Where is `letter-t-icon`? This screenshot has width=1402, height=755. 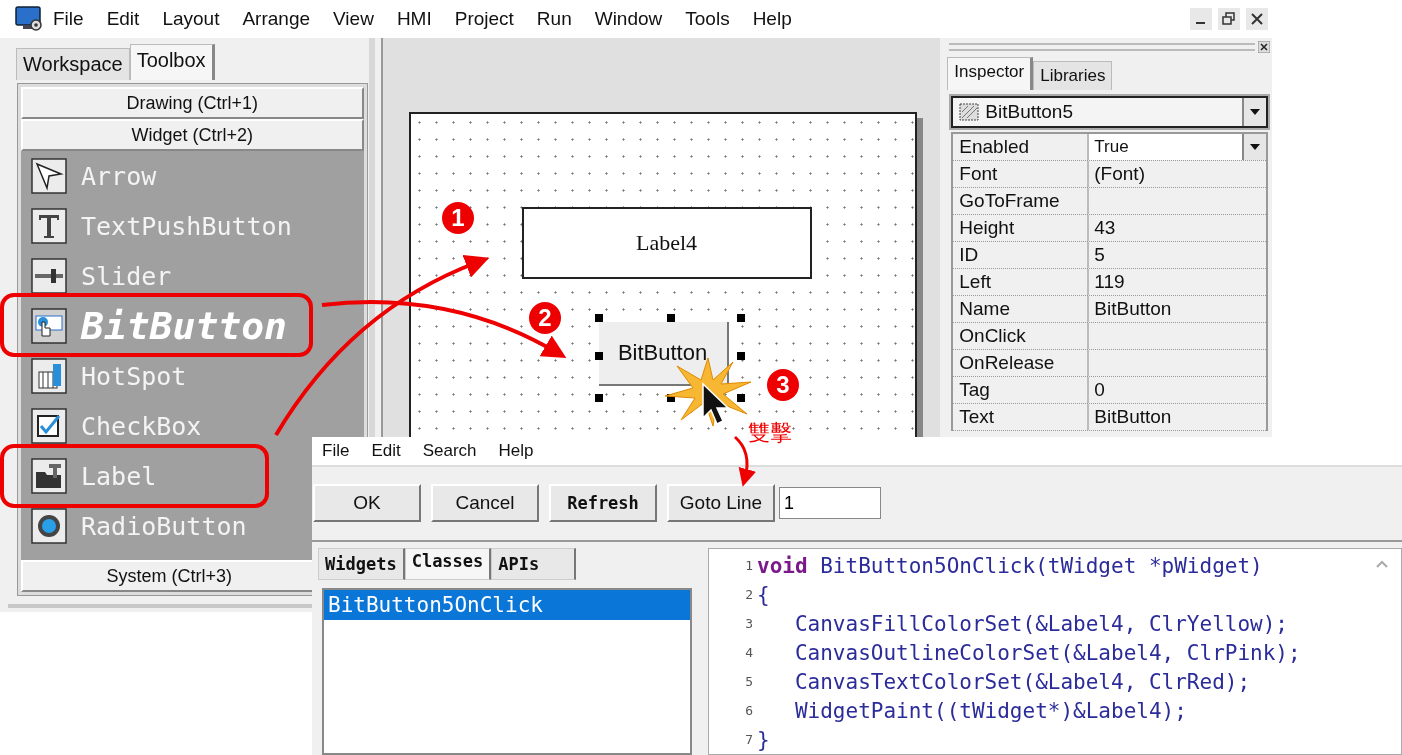
letter-t-icon is located at coordinates (49, 226).